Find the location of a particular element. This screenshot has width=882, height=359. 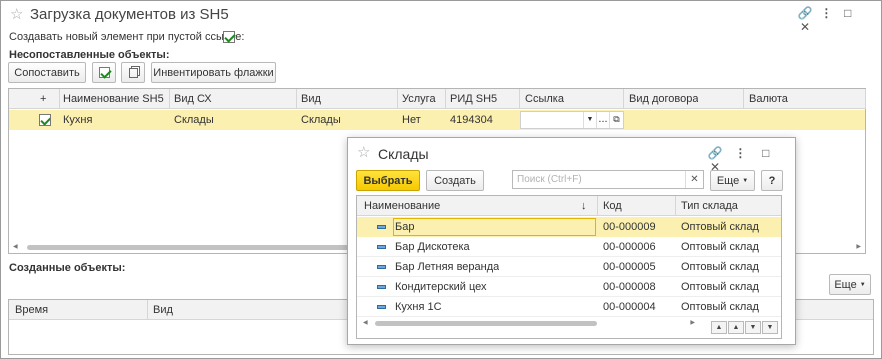

close-icon: ✕ is located at coordinates (805, 27).